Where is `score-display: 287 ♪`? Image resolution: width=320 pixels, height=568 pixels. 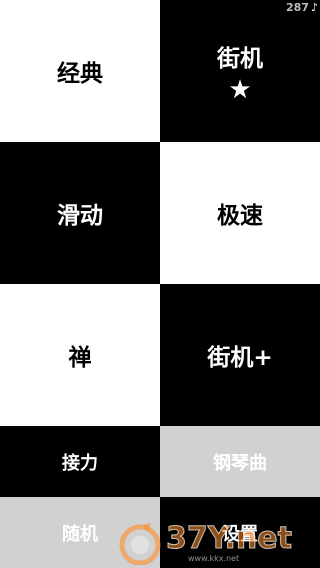 score-display: 287 ♪ is located at coordinates (302, 7).